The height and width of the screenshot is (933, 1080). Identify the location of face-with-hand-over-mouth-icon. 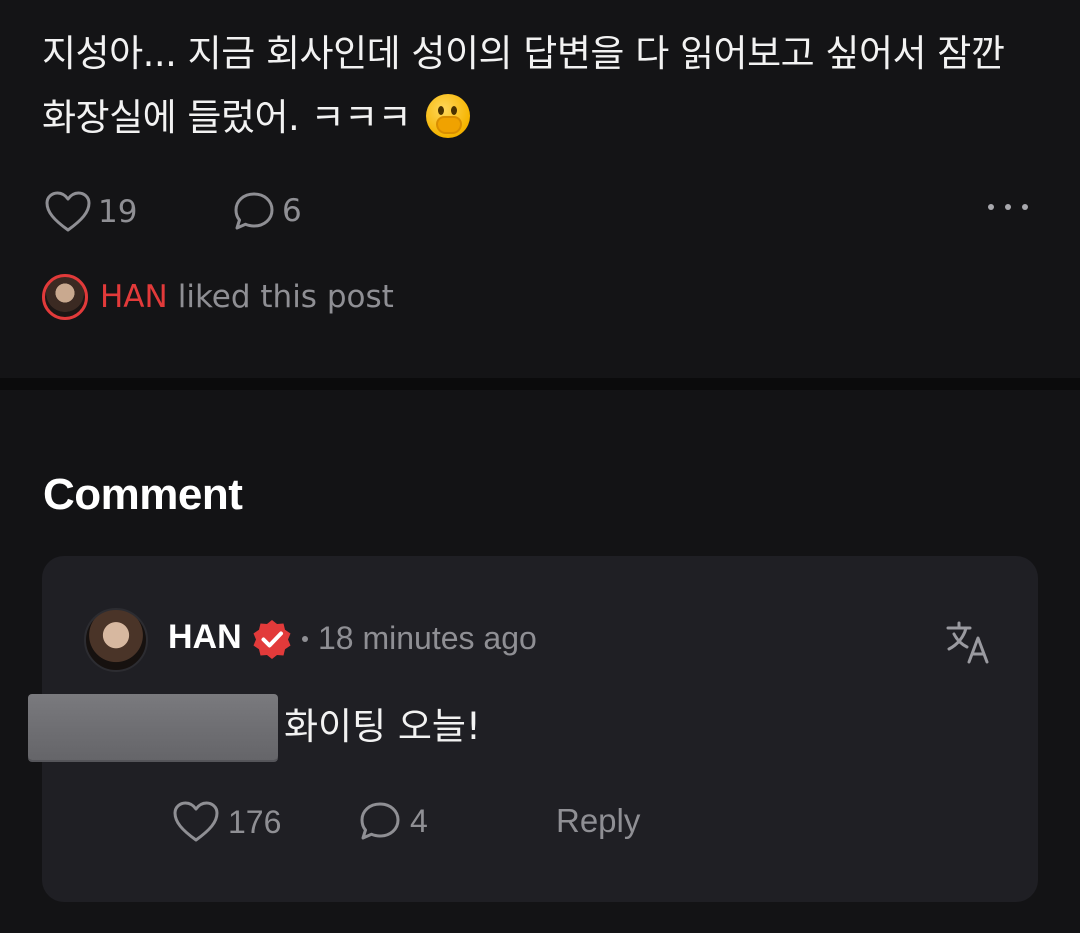
(448, 116).